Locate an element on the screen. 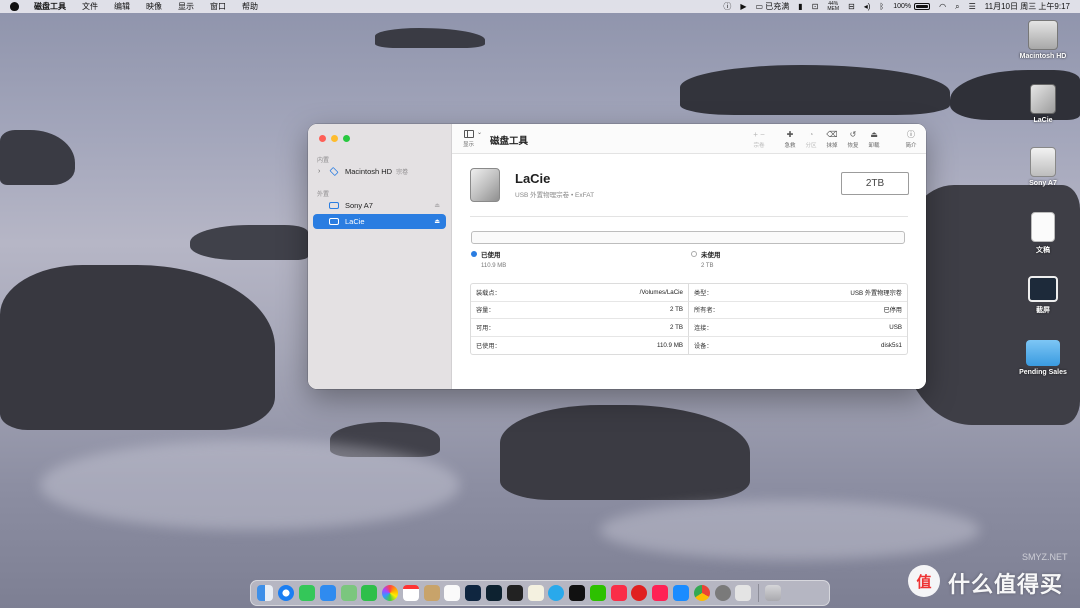 Image resolution: width=1080 pixels, height=608 pixels. battery-status: 100% is located at coordinates (912, 6).